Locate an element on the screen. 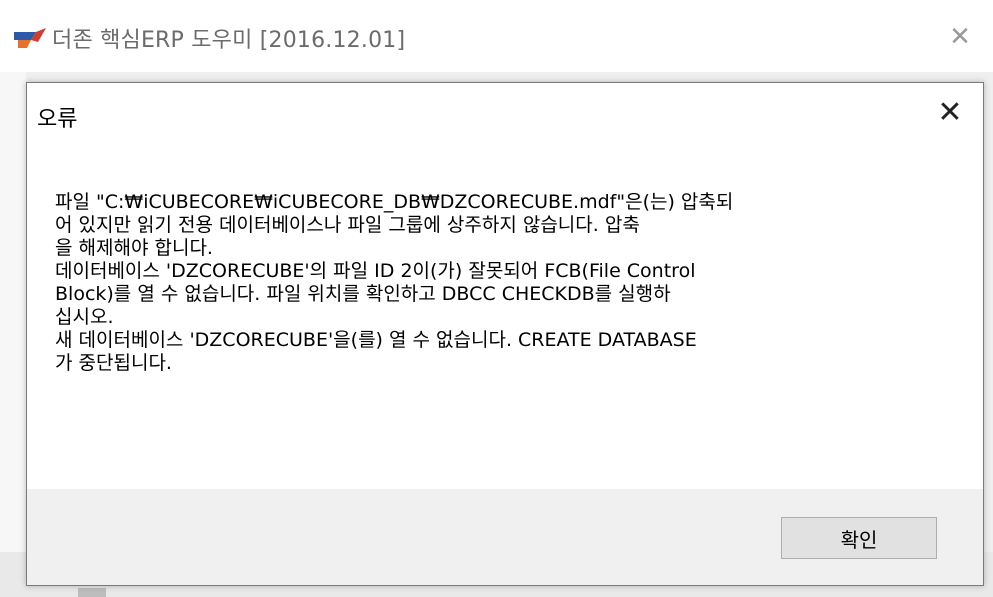 Image resolution: width=993 pixels, height=597 pixels. app-side-panel is located at coordinates (13, 312).